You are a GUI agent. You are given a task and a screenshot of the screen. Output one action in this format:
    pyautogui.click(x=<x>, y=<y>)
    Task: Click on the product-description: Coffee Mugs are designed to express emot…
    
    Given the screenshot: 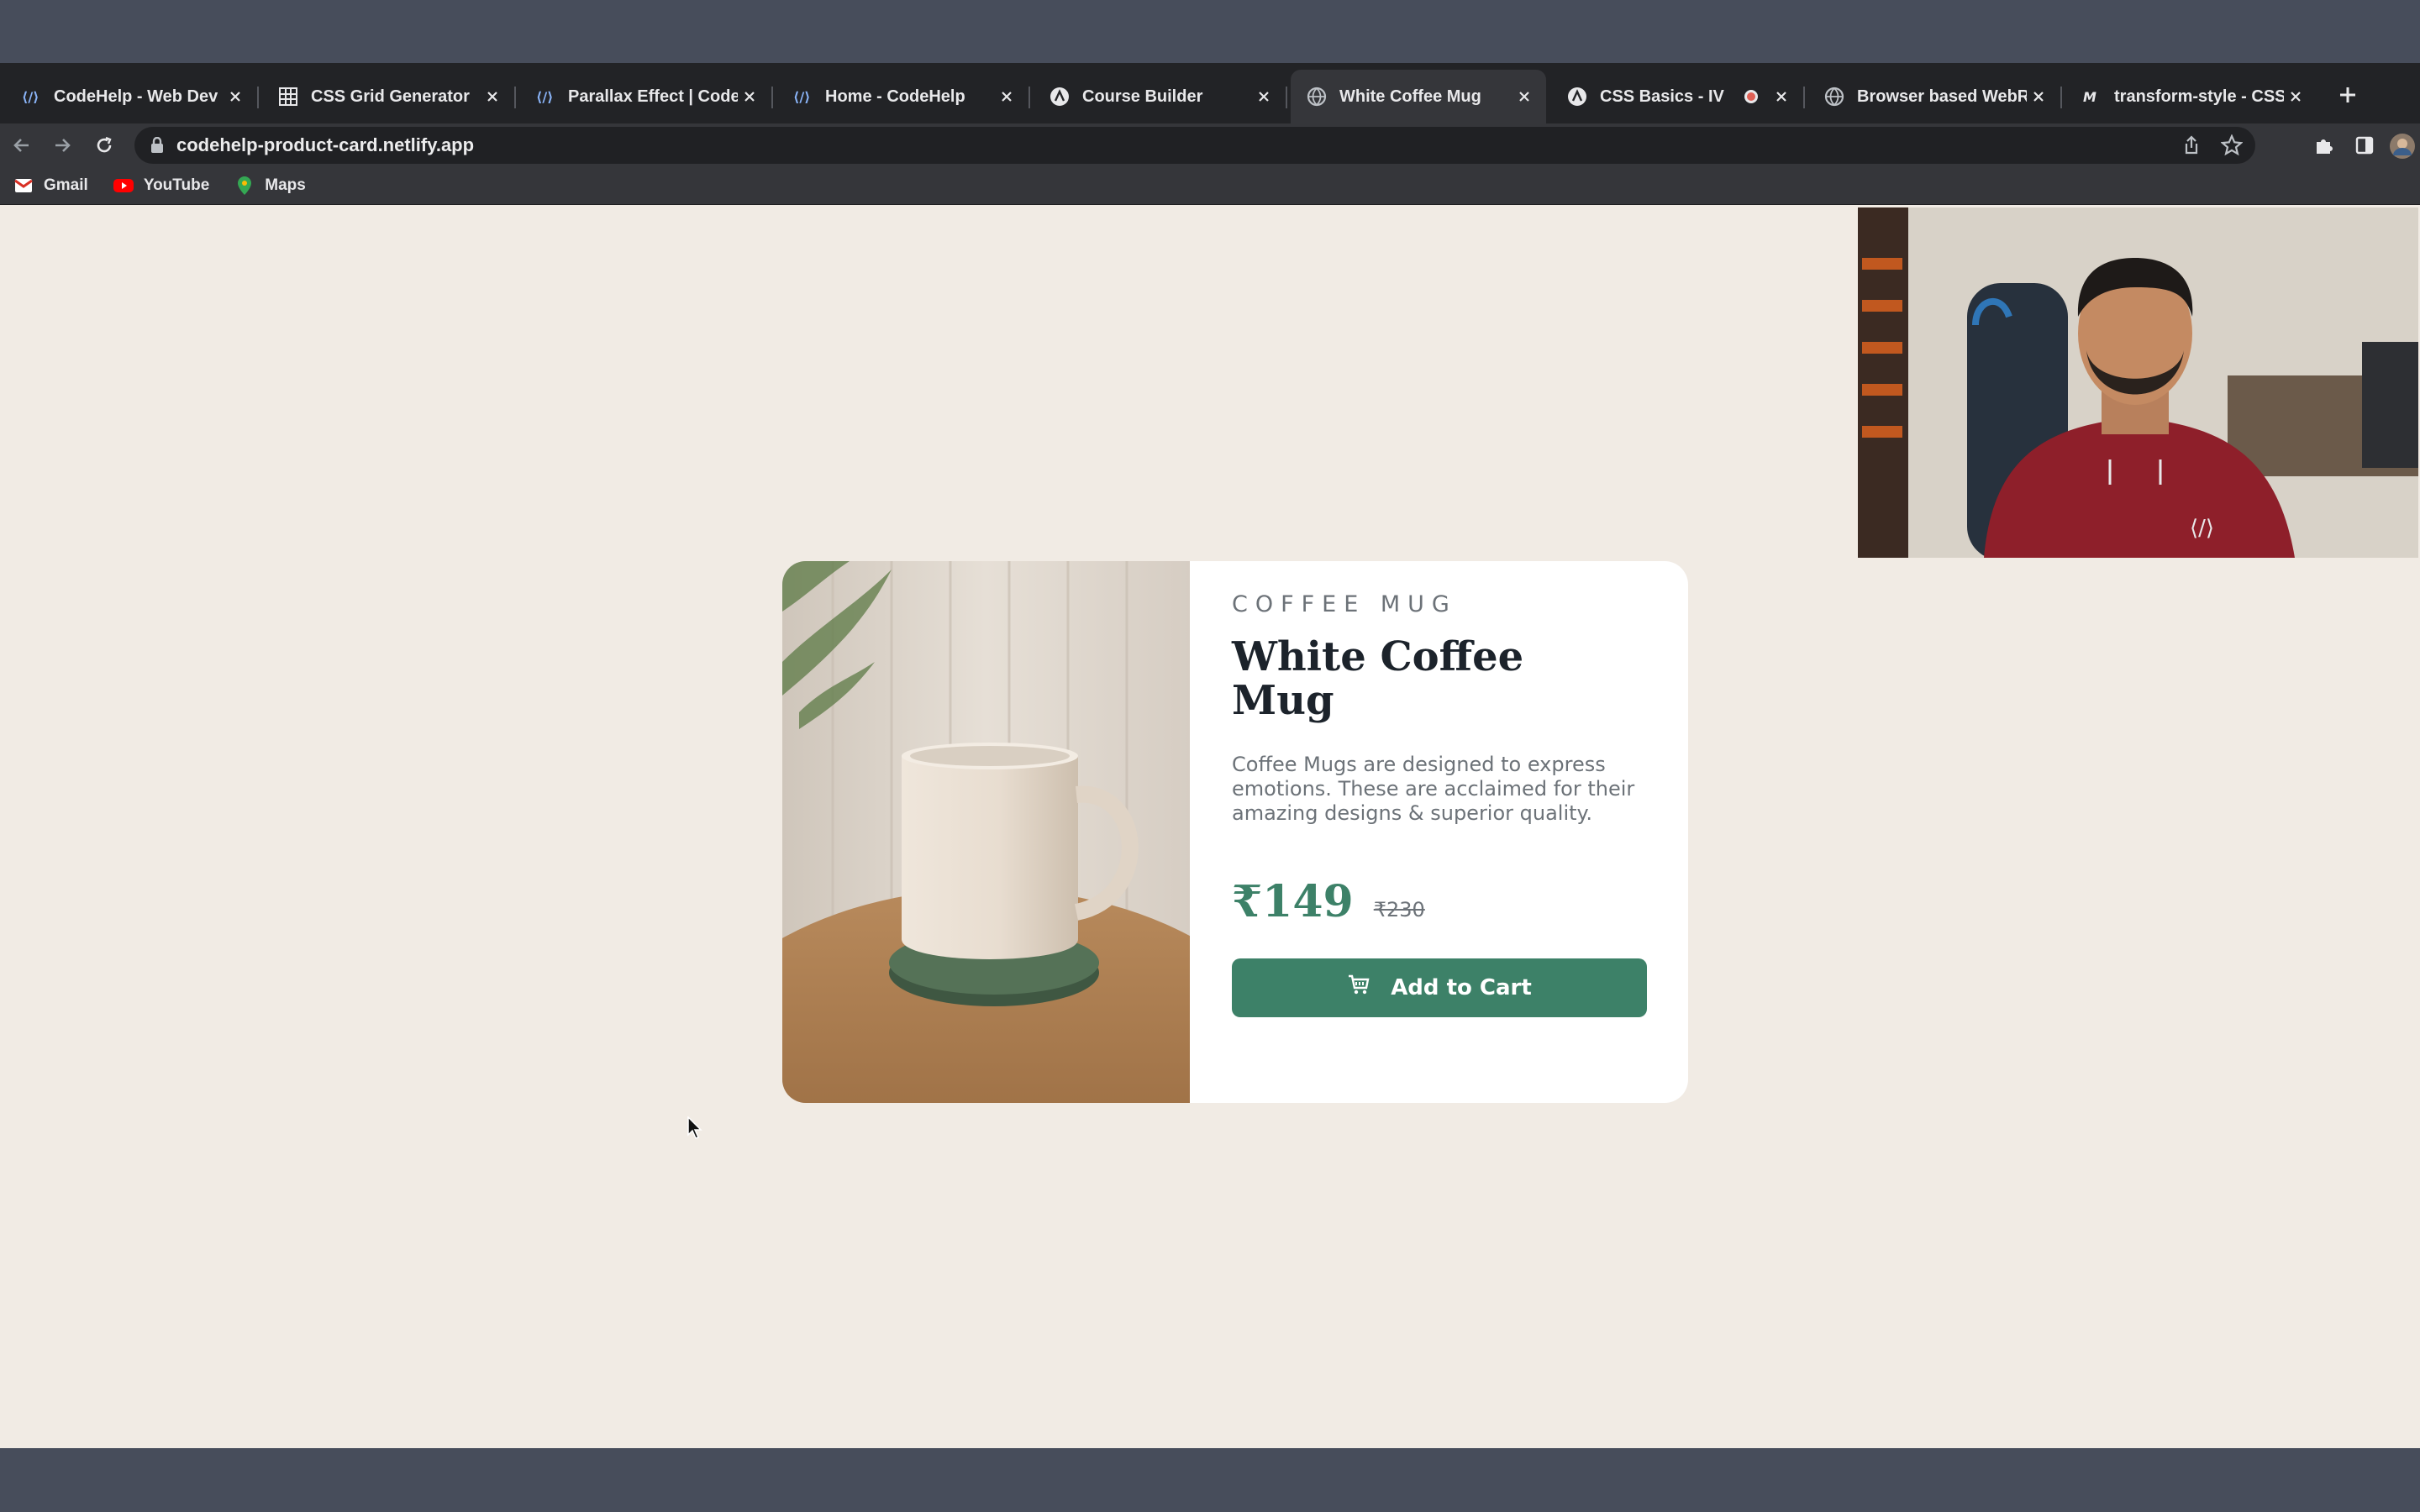 What is the action you would take?
    pyautogui.click(x=1434, y=789)
    